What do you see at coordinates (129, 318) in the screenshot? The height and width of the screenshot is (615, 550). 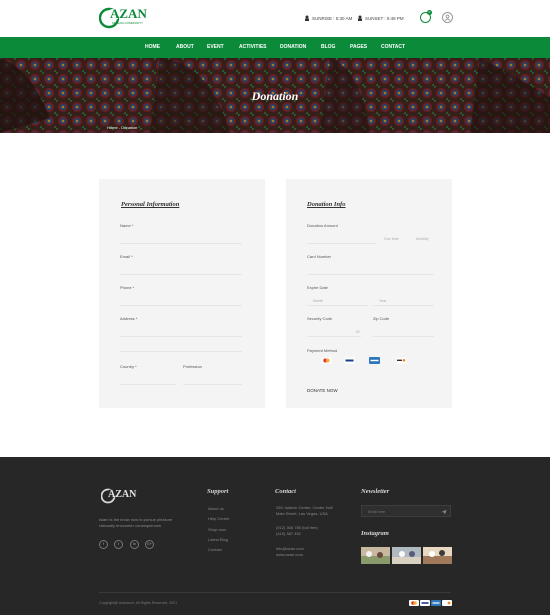 I see `address-label: Address *` at bounding box center [129, 318].